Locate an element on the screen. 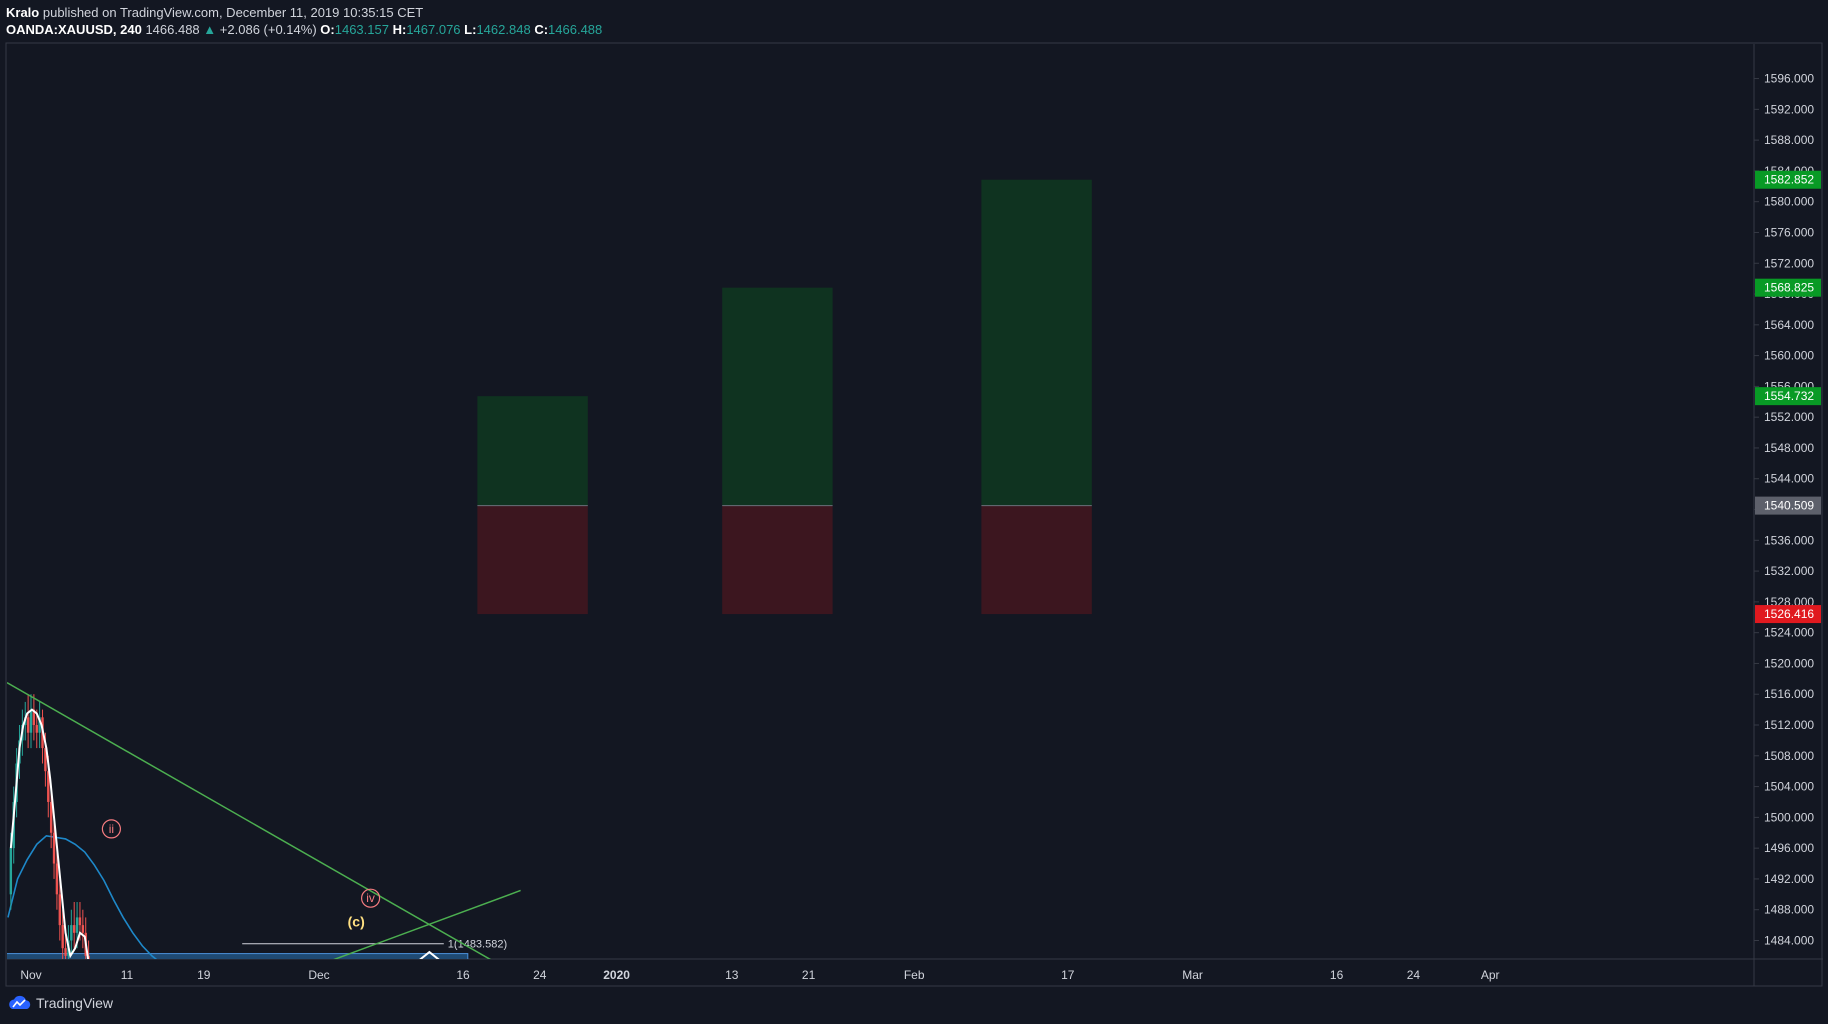 Image resolution: width=1828 pixels, height=1024 pixels. x-tick-label: Feb is located at coordinates (914, 975).